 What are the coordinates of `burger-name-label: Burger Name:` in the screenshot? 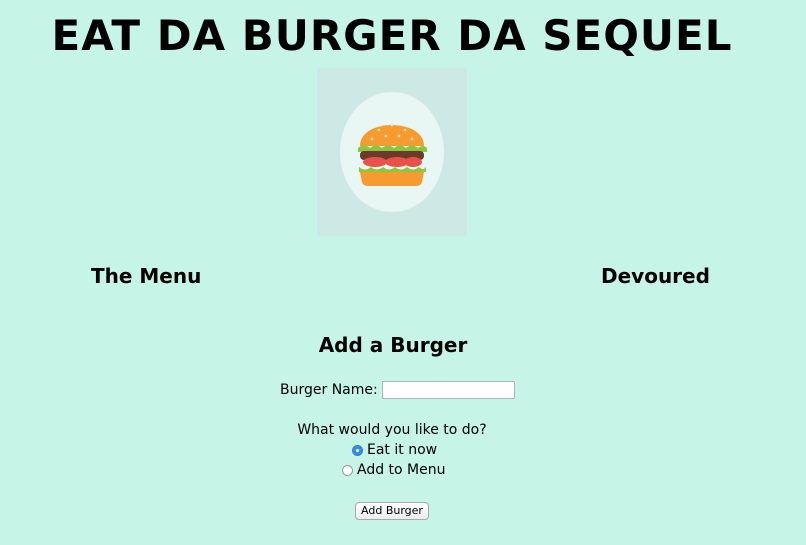 It's located at (329, 390).